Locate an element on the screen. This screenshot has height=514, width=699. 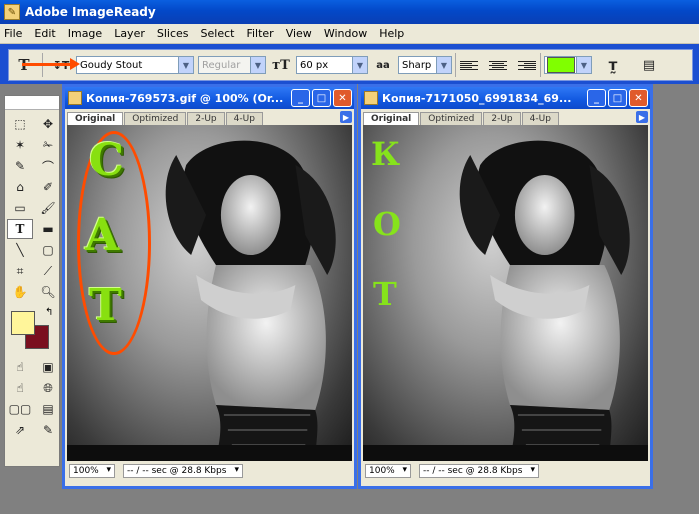
eyedropper-tool-icon: ✎ is located at coordinates (20, 166).